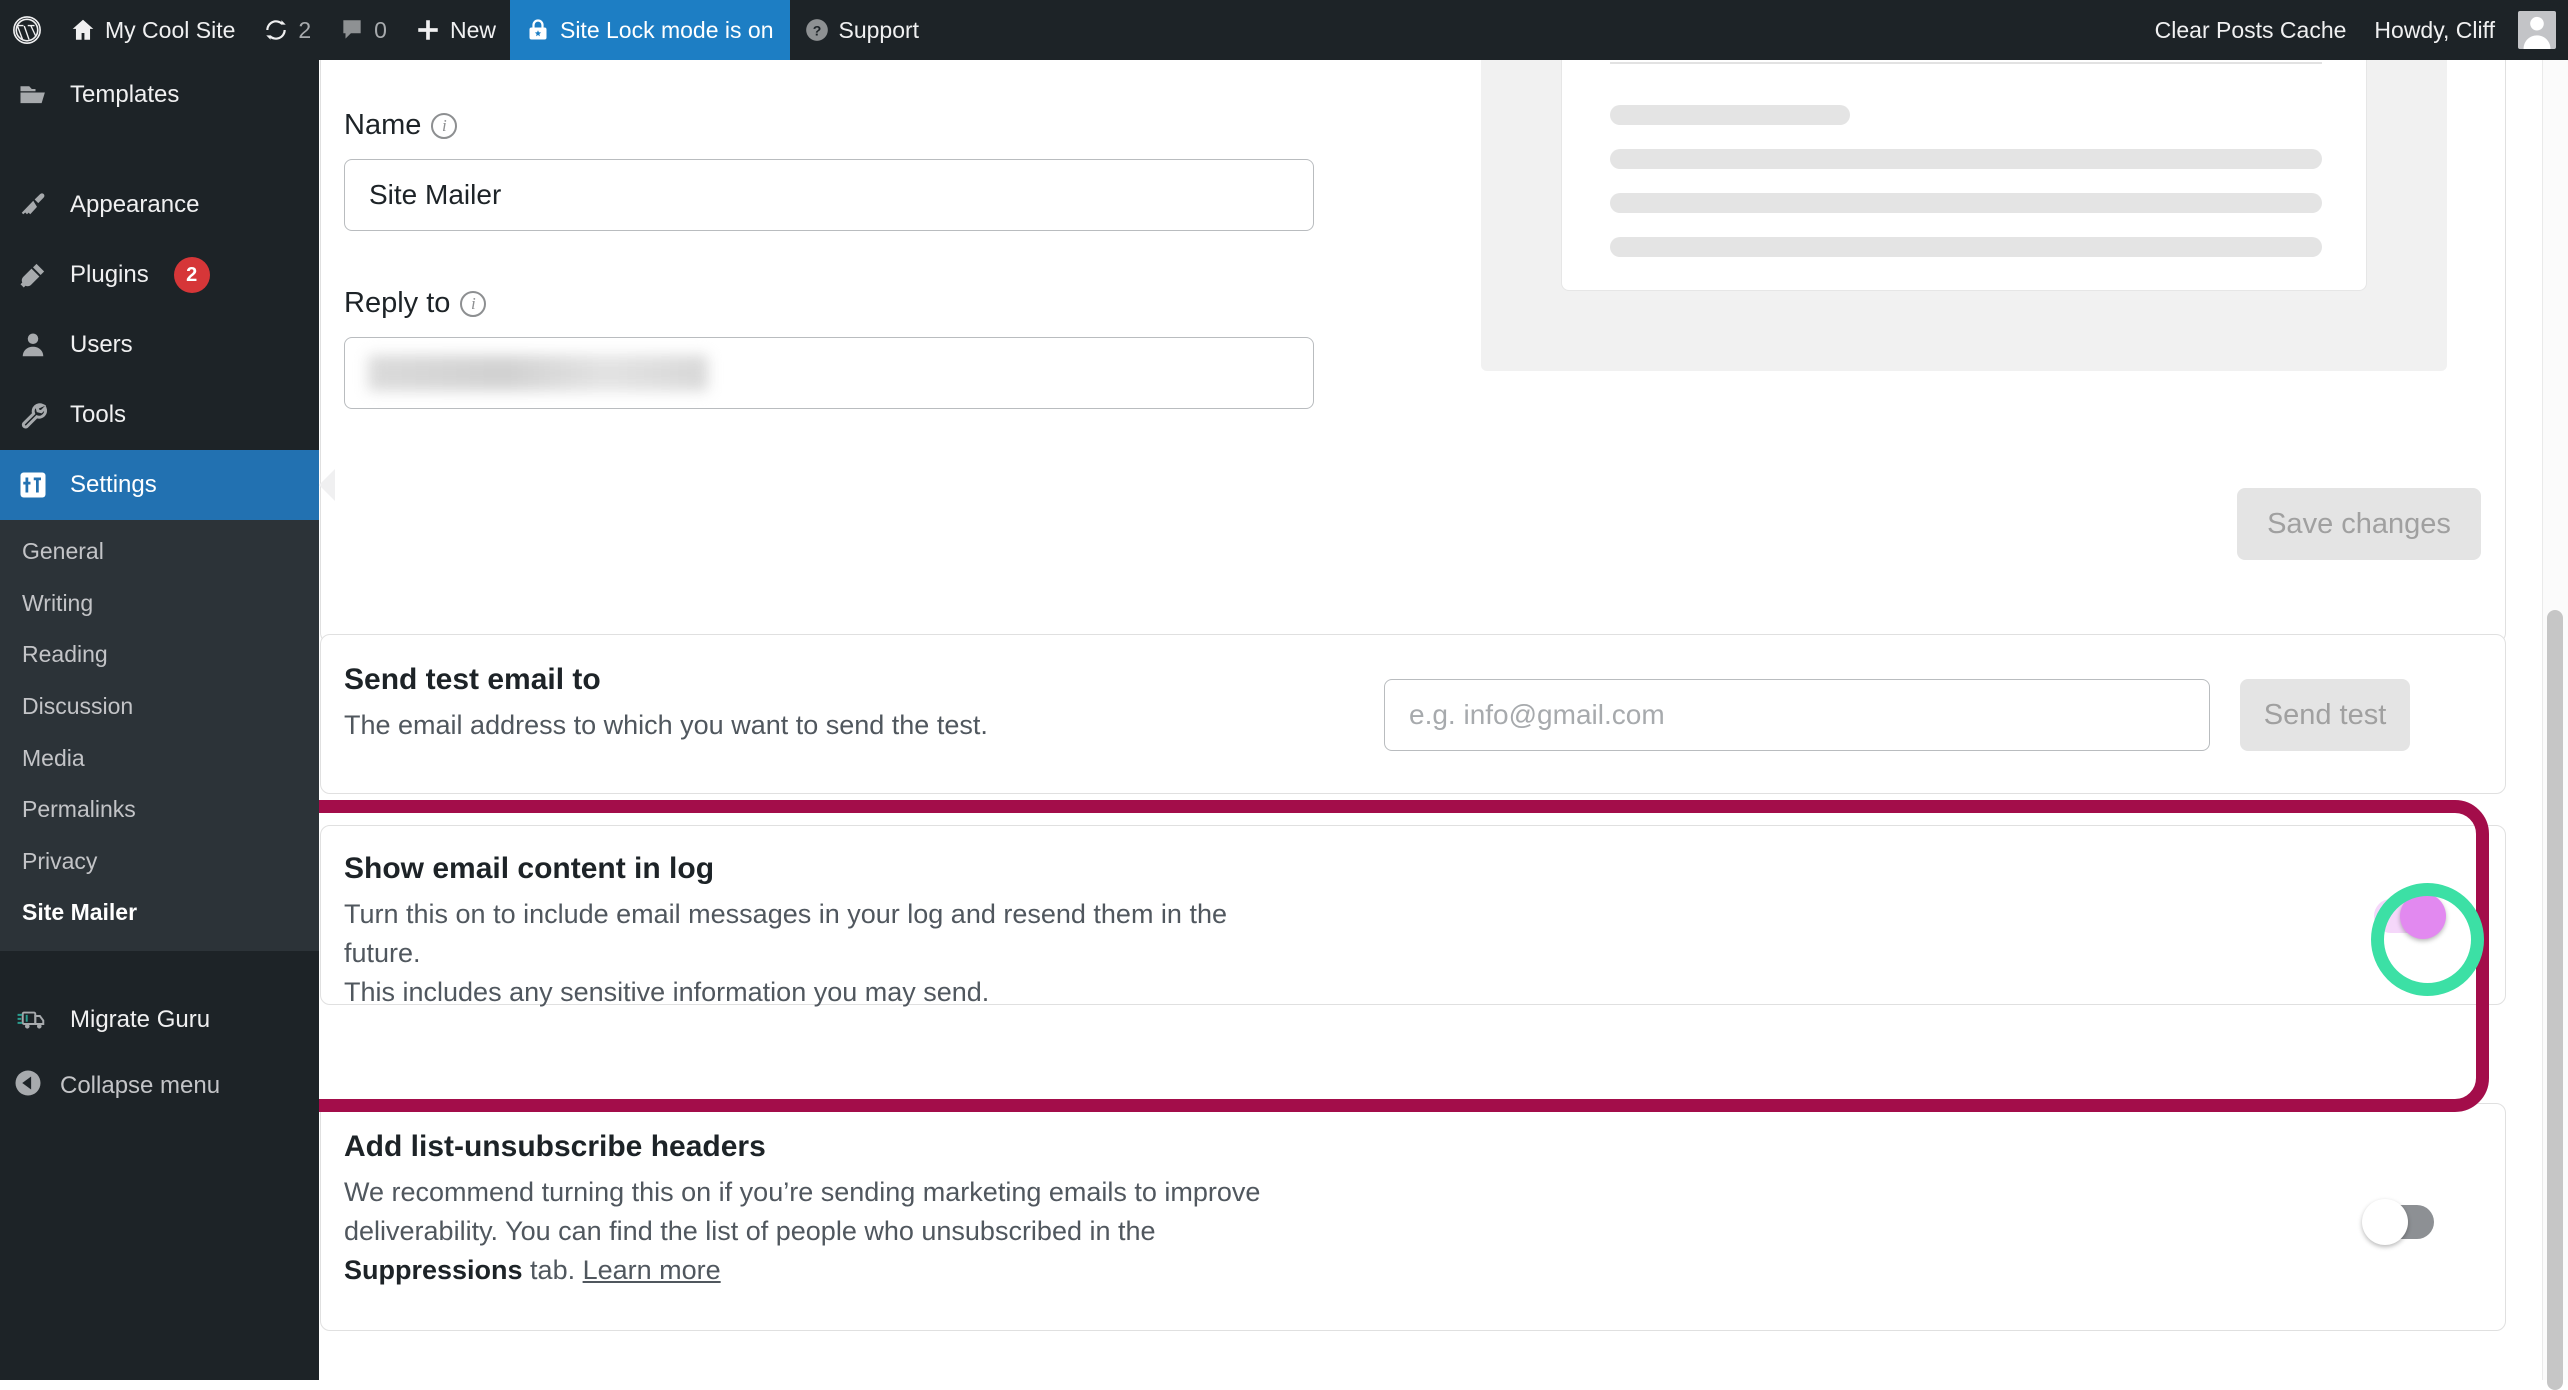  I want to click on sidebar-item-site-mailer: Site Mailer, so click(159, 913).